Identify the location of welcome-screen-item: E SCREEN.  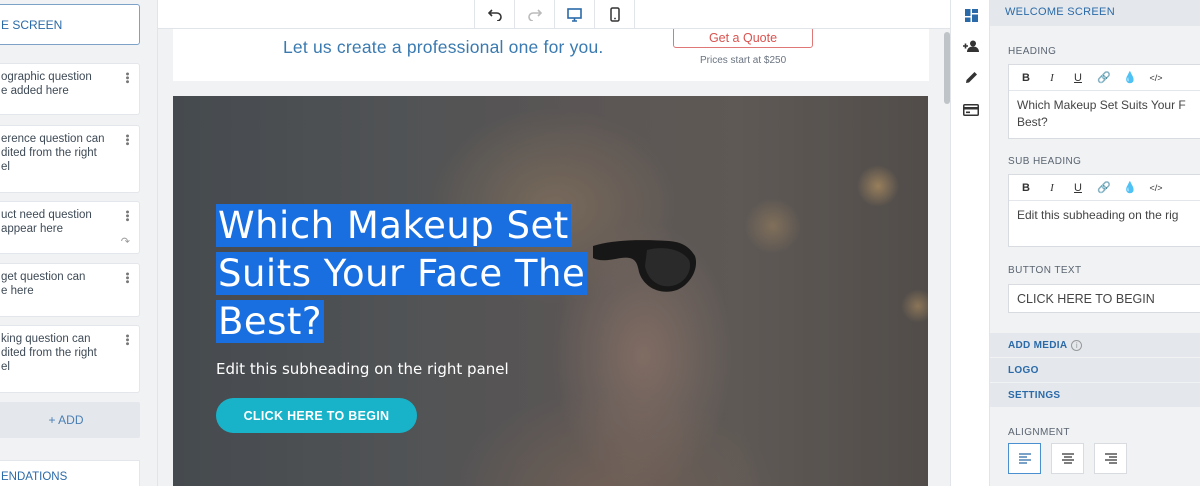
(70, 24).